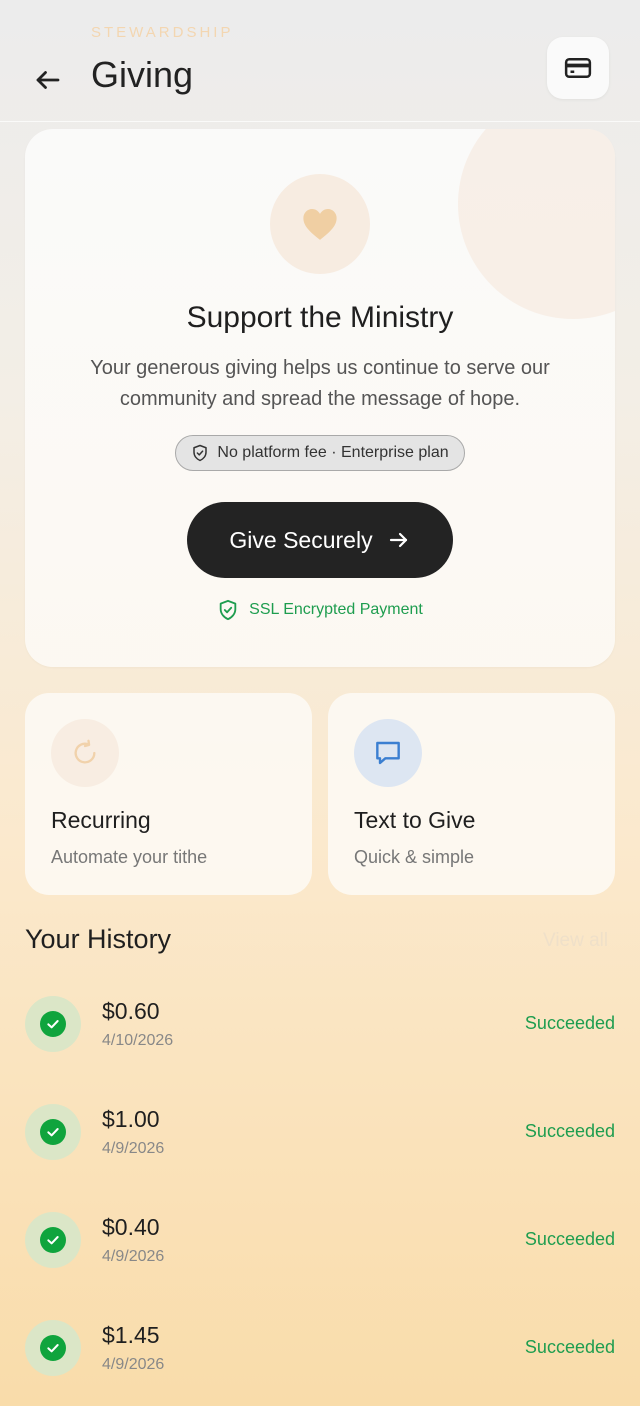  I want to click on arrow-left-icon, so click(48, 80).